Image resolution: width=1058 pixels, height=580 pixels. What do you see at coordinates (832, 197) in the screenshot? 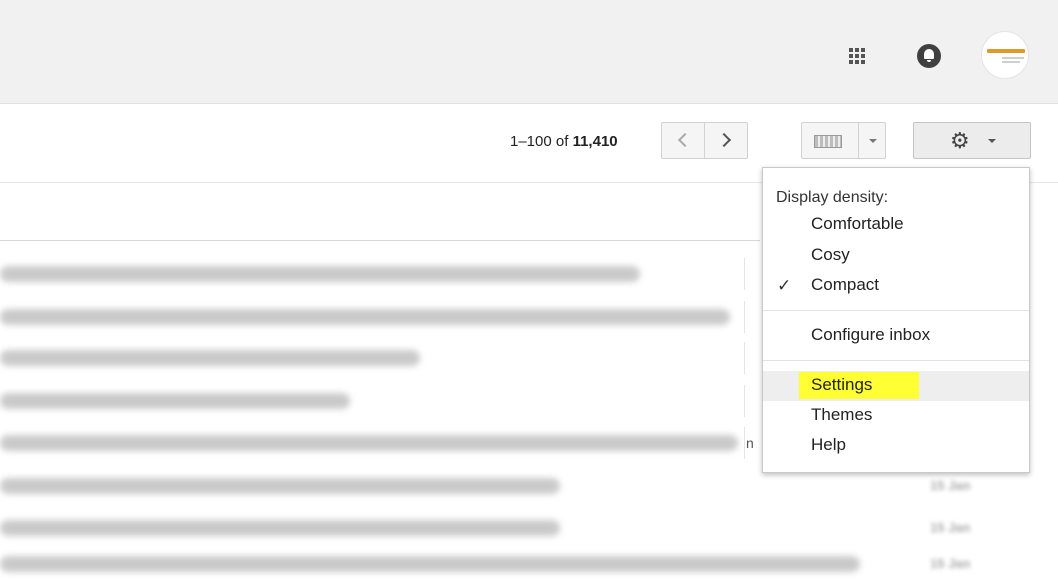
I see `display-density-heading: Display density:` at bounding box center [832, 197].